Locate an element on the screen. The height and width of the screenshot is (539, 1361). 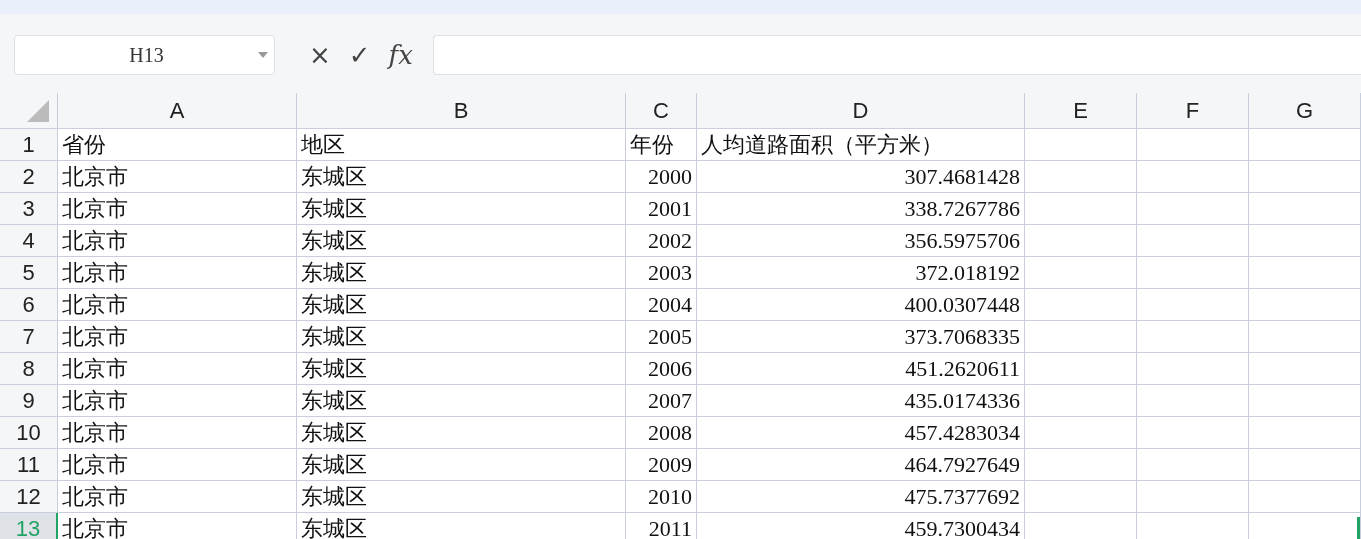
column-header: G is located at coordinates (1305, 111).